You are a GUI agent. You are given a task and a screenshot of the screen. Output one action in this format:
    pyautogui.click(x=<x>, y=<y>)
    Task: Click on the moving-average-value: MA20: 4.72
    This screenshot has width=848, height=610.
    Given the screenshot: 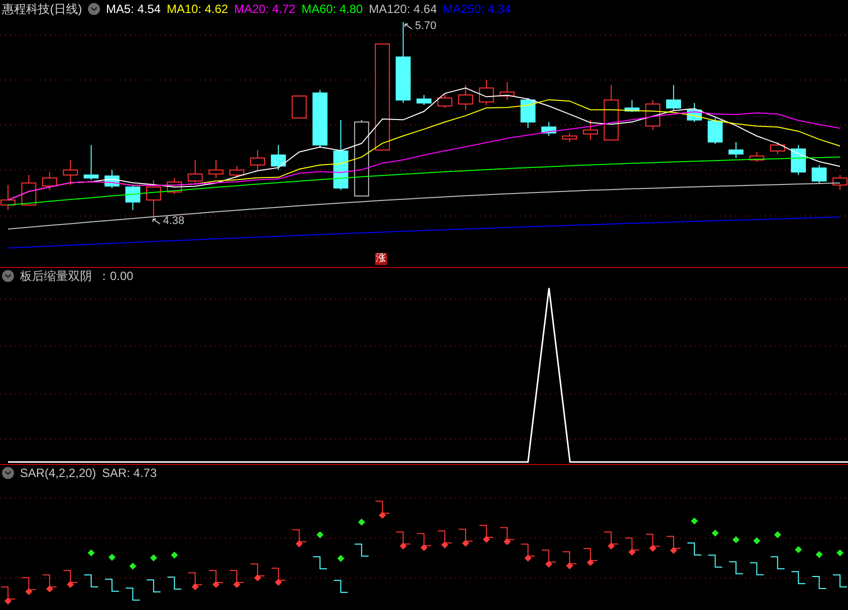 What is the action you would take?
    pyautogui.click(x=265, y=9)
    